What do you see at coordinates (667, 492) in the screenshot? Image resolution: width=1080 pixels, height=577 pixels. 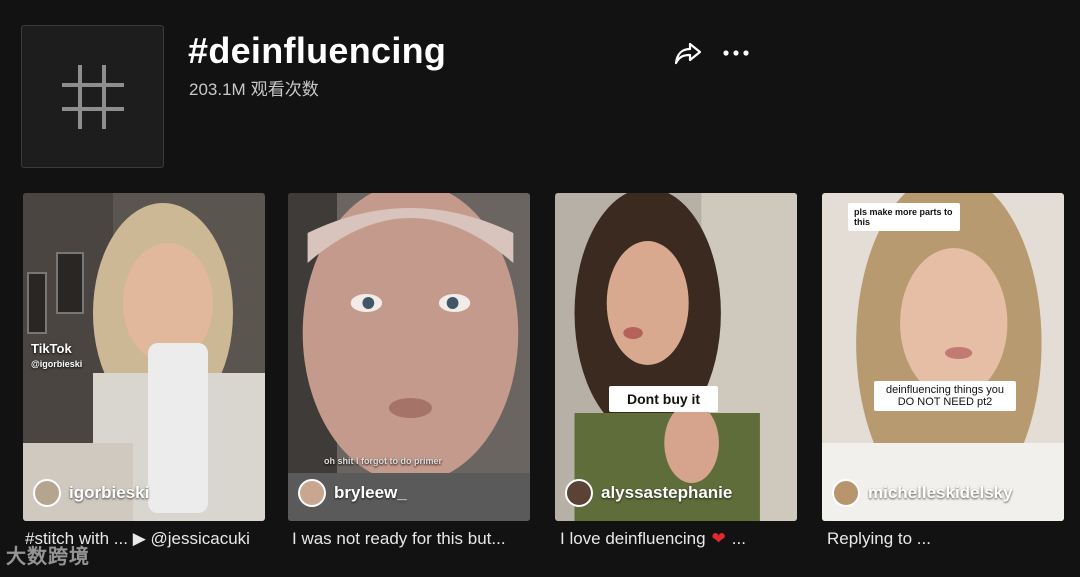 I see `author-name: alyssastephanie` at bounding box center [667, 492].